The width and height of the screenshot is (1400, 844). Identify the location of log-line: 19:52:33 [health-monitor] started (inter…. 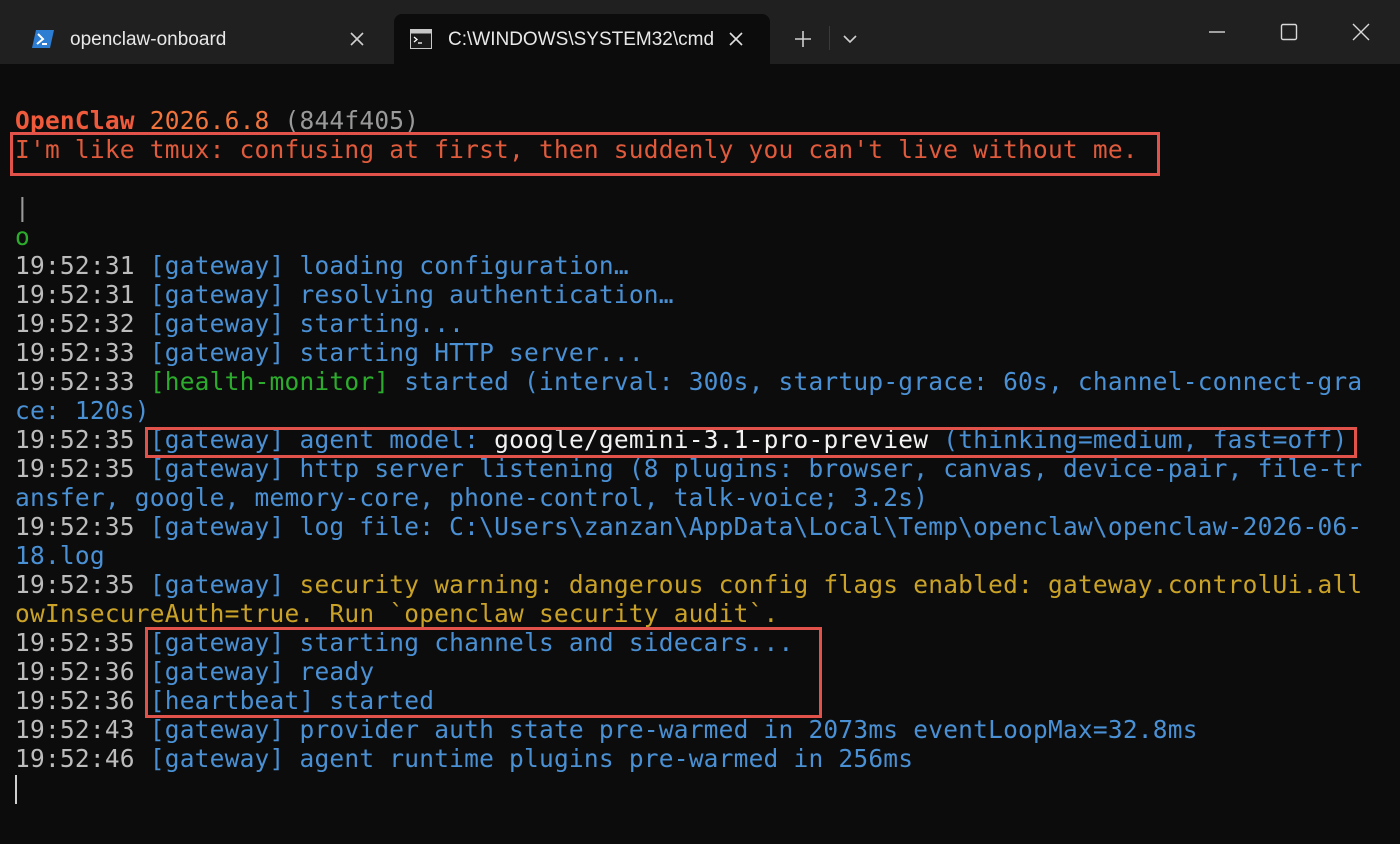
(689, 381).